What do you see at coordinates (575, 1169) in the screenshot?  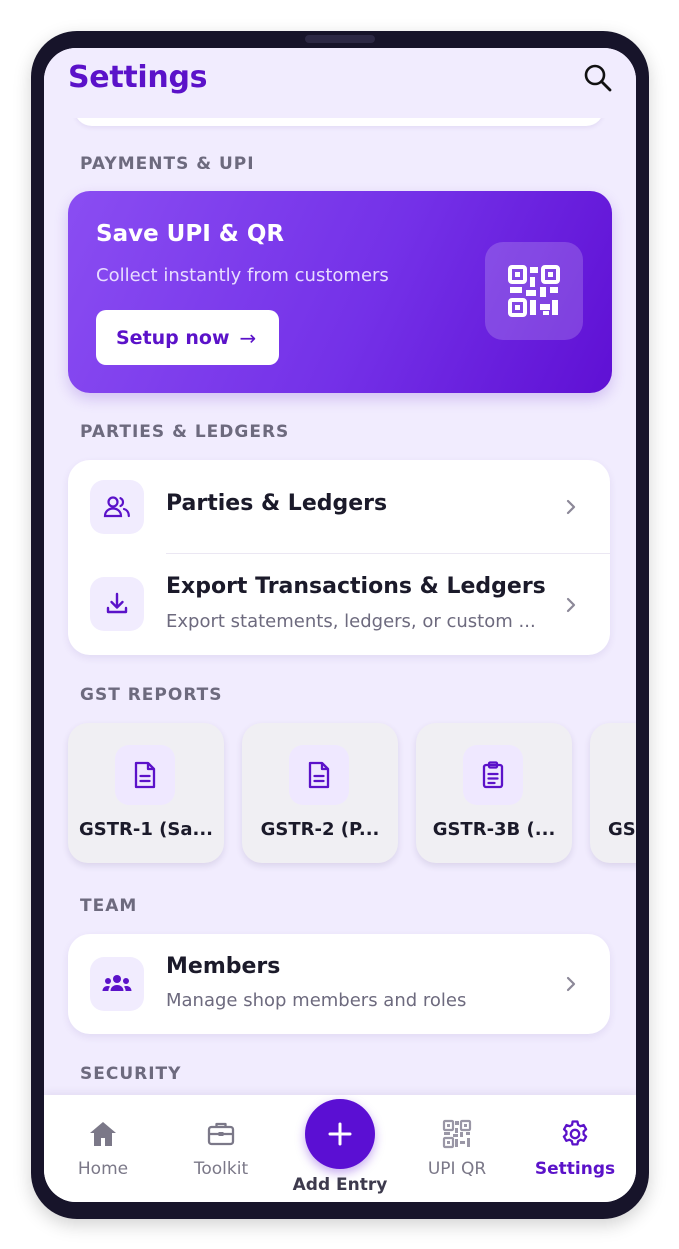 I see `nav-label: Settings` at bounding box center [575, 1169].